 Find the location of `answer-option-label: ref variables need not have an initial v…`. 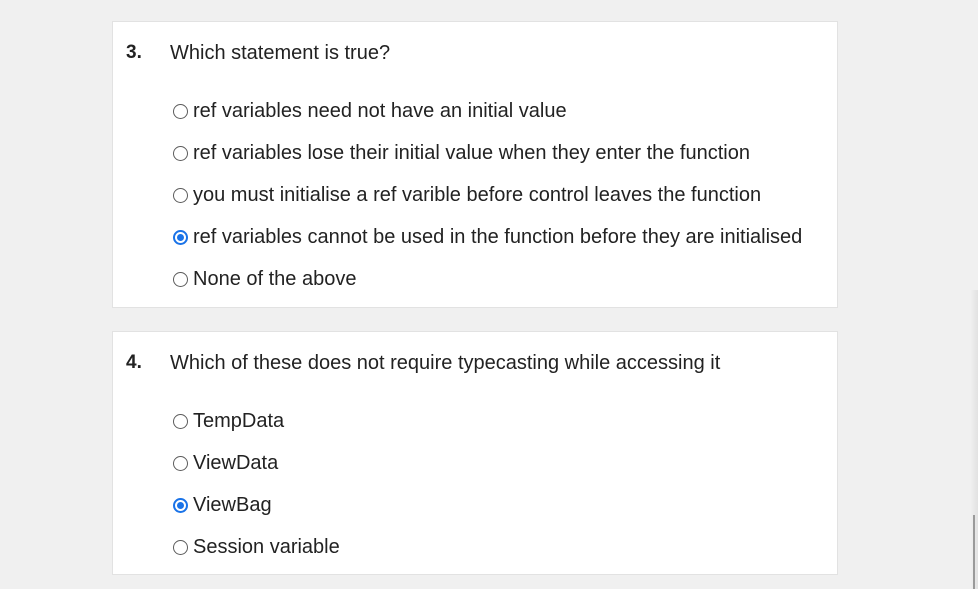

answer-option-label: ref variables need not have an initial v… is located at coordinates (380, 110).